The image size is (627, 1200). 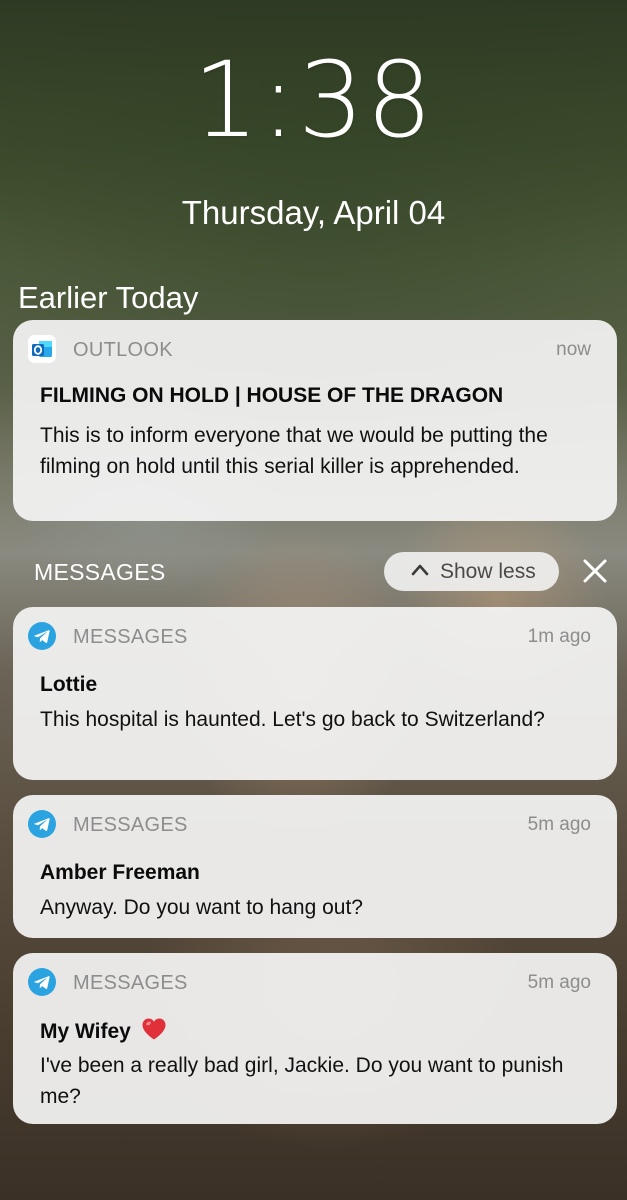 What do you see at coordinates (69, 684) in the screenshot?
I see `message-sender: Lottie` at bounding box center [69, 684].